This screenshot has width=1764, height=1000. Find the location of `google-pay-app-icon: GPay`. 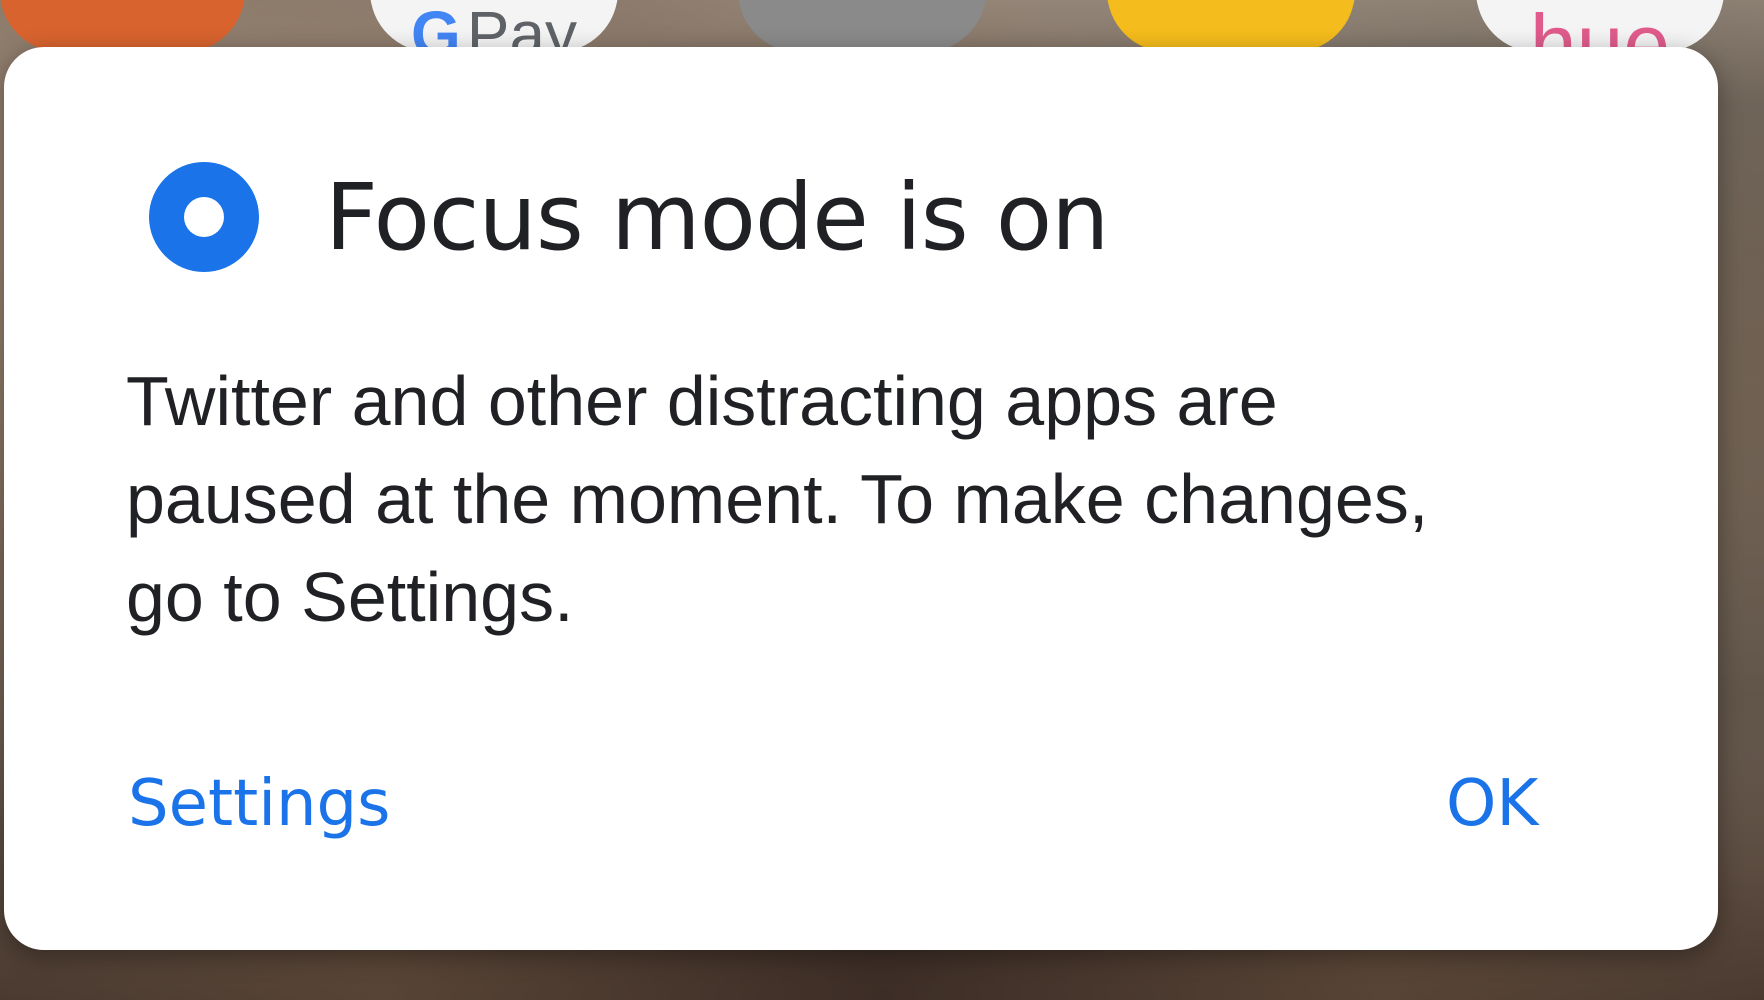

google-pay-app-icon: GPay is located at coordinates (494, 26).